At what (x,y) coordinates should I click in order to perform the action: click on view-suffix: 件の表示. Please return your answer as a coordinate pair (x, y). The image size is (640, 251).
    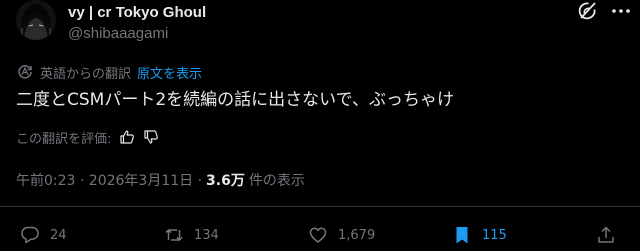
    Looking at the image, I should click on (276, 181).